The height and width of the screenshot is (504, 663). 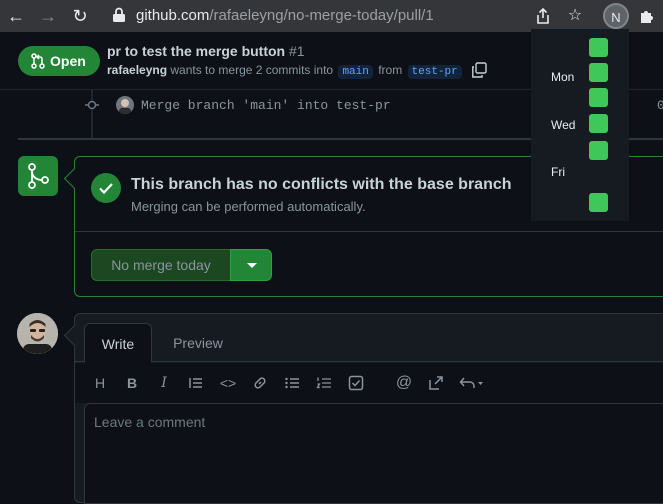 What do you see at coordinates (297, 51) in the screenshot?
I see `pr-number: #1` at bounding box center [297, 51].